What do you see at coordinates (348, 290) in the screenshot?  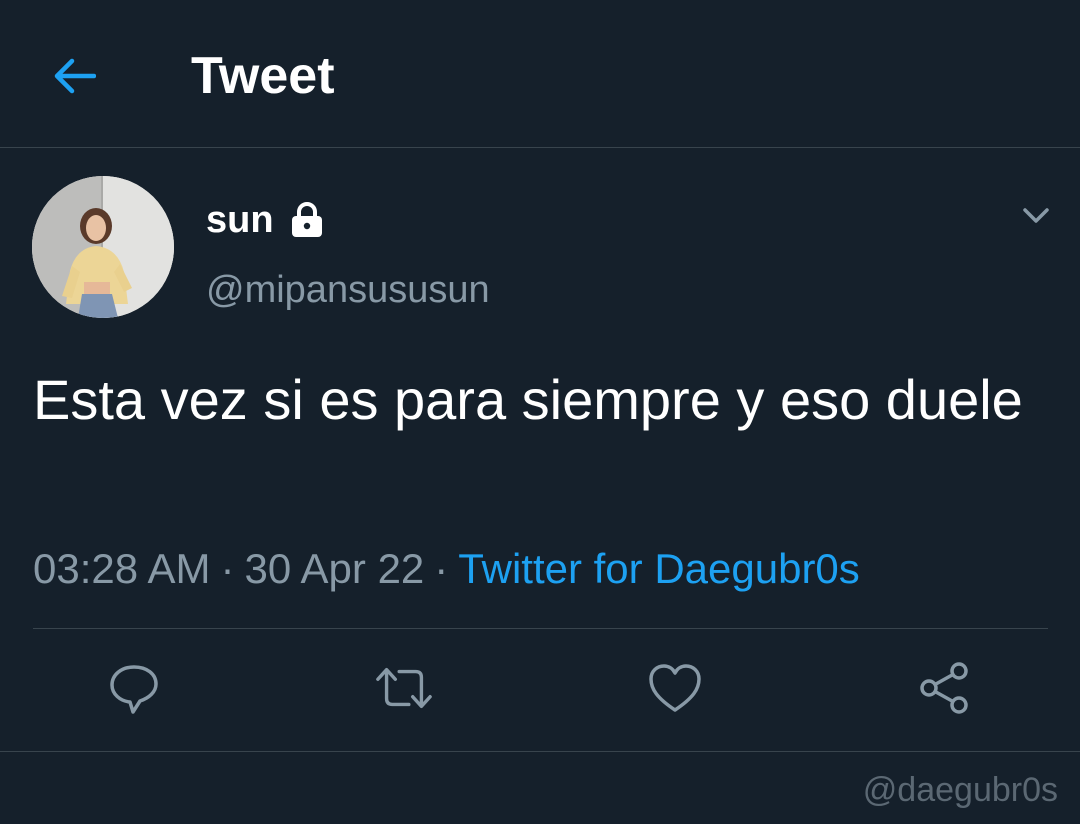 I see `user-handle: @mipansususun` at bounding box center [348, 290].